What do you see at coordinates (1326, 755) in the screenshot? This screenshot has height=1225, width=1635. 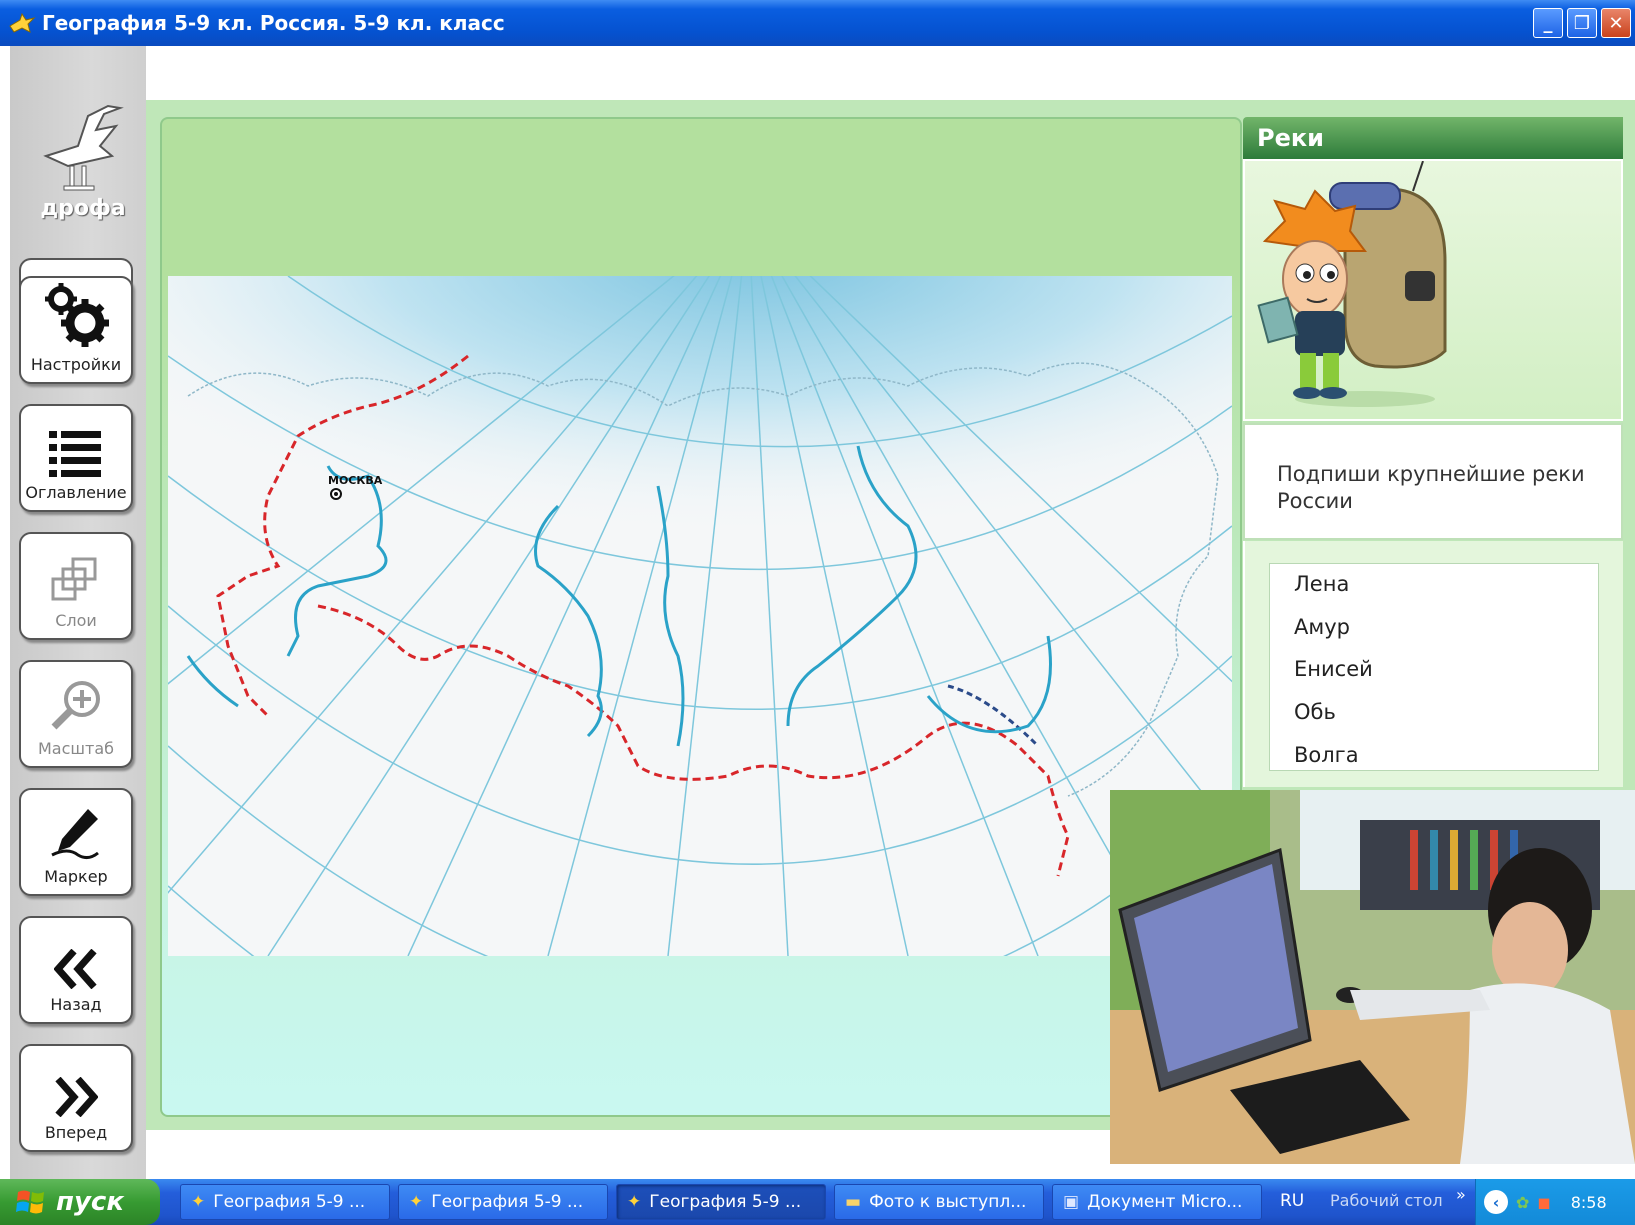 I see `answer-volga: Волга` at bounding box center [1326, 755].